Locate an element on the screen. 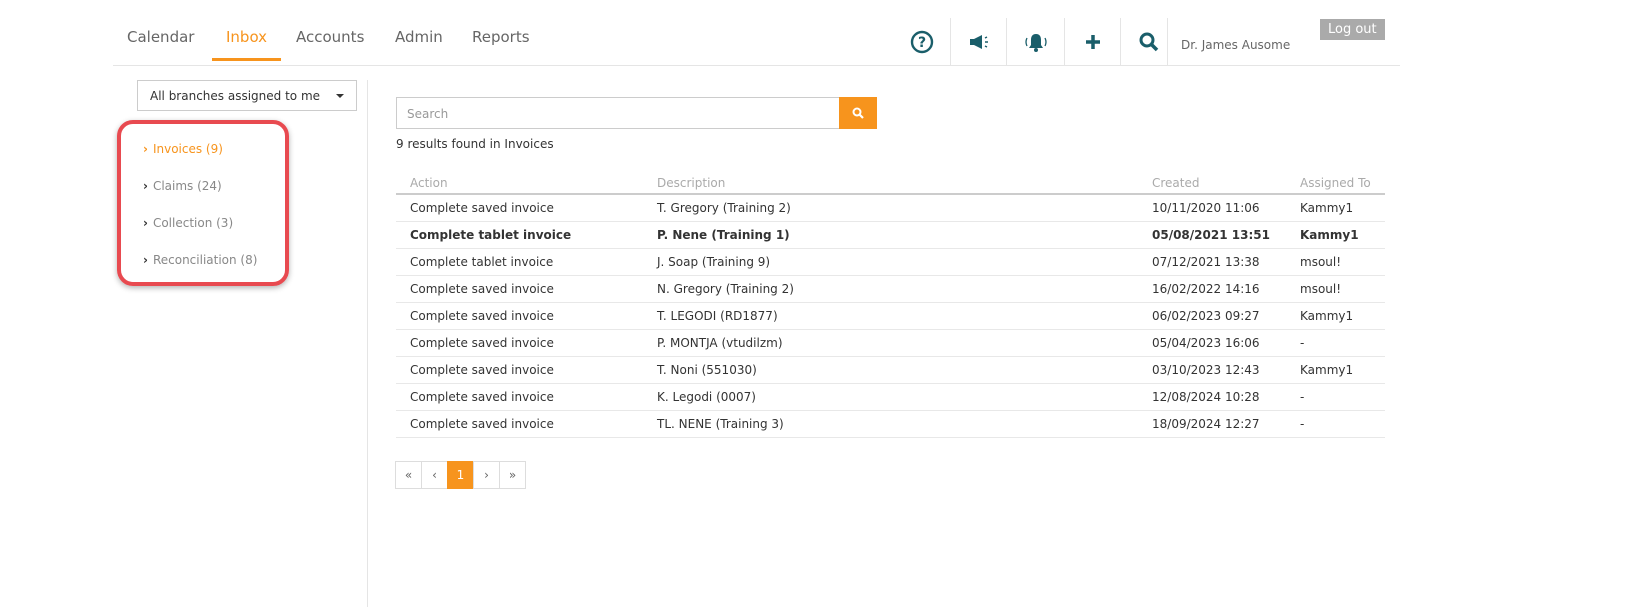 This screenshot has width=1644, height=607. folder-reconciliation: › Reconciliation (8) is located at coordinates (200, 260).